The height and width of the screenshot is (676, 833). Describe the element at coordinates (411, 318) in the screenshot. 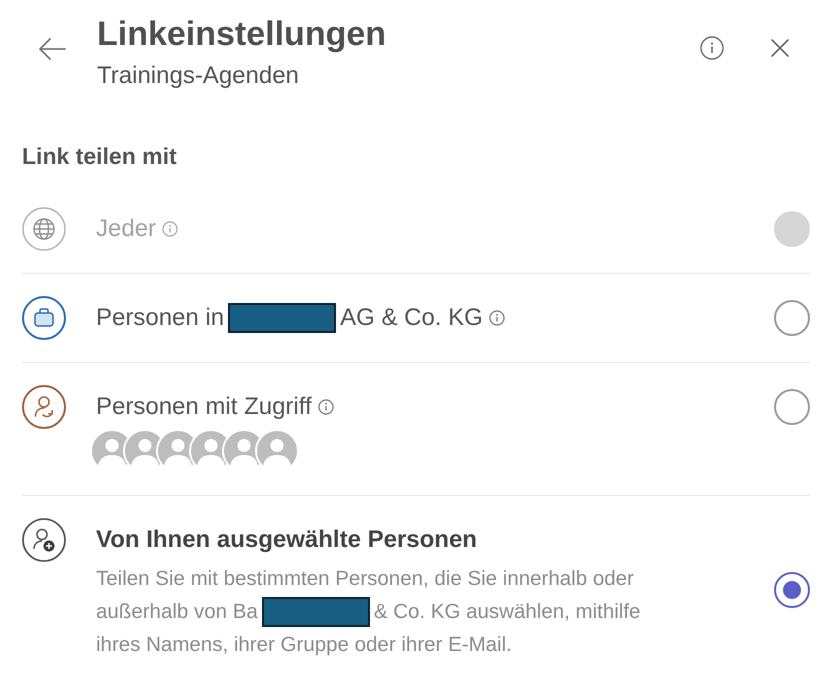

I see `option-label: AG & Co. KG` at that location.